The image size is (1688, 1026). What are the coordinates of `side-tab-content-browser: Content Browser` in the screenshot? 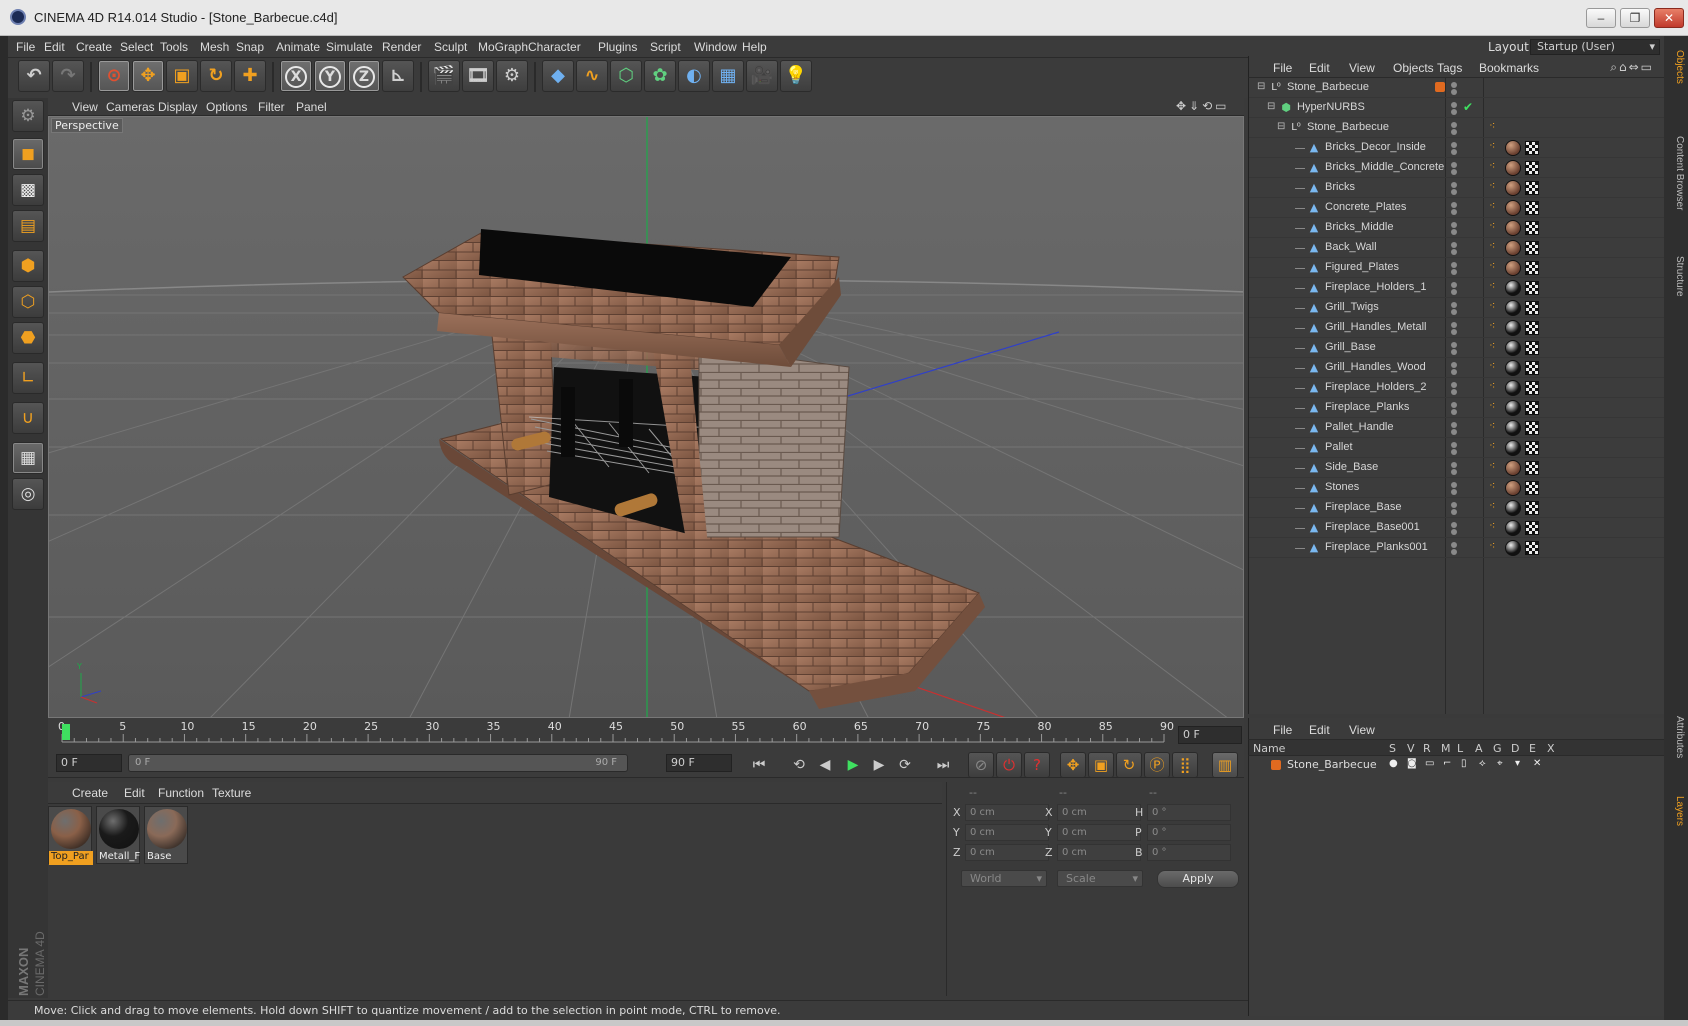 It's located at (1676, 173).